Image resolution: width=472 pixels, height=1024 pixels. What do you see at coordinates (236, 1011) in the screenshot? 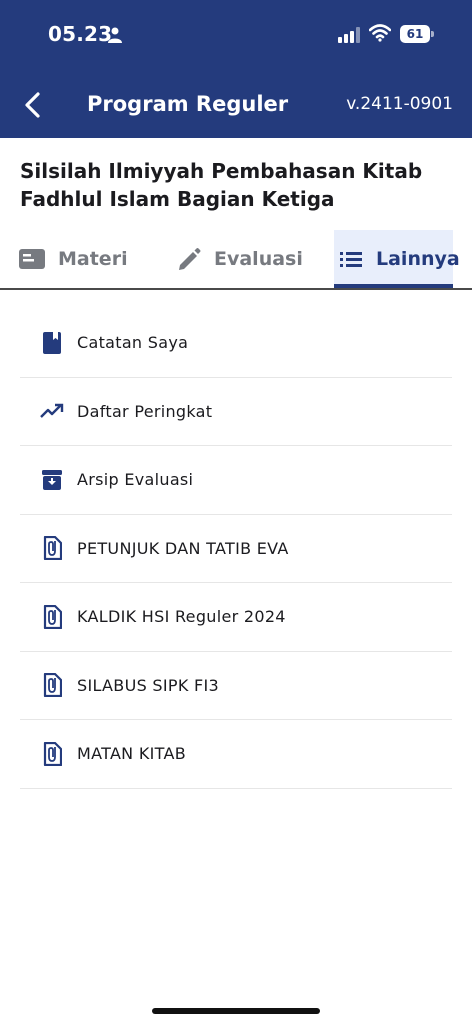
I see `home-indicator` at bounding box center [236, 1011].